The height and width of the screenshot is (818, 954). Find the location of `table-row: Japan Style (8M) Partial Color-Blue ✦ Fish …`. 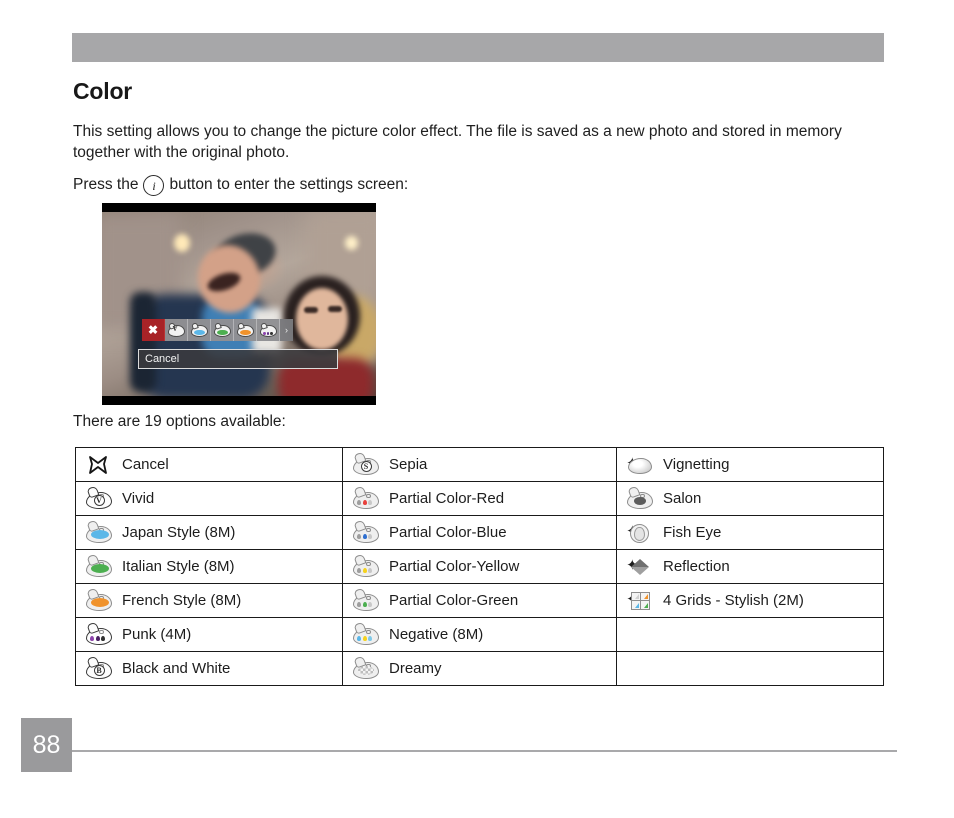

table-row: Japan Style (8M) Partial Color-Blue ✦ Fish … is located at coordinates (479, 532).